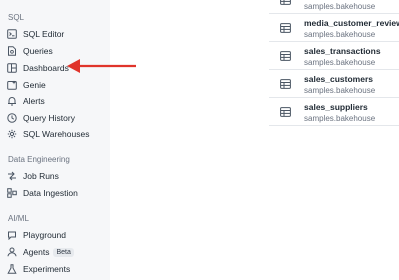  Describe the element at coordinates (12, 269) in the screenshot. I see `experiments-icon` at that location.